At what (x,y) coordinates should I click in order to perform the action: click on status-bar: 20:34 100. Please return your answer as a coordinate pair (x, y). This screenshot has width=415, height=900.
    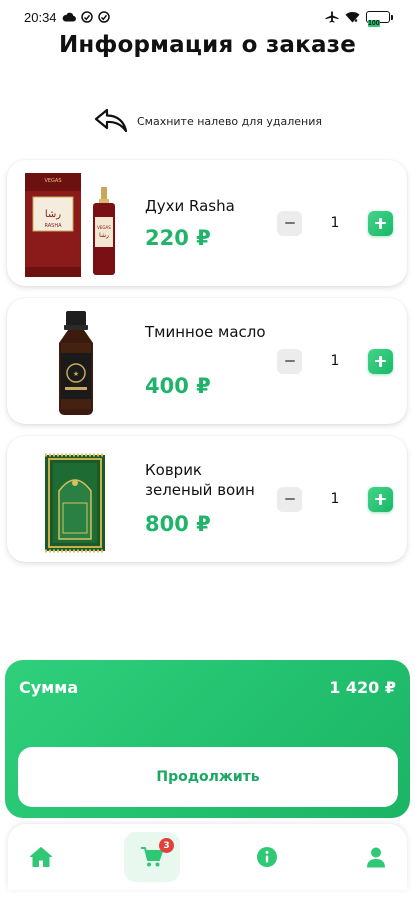
    Looking at the image, I should click on (207, 17).